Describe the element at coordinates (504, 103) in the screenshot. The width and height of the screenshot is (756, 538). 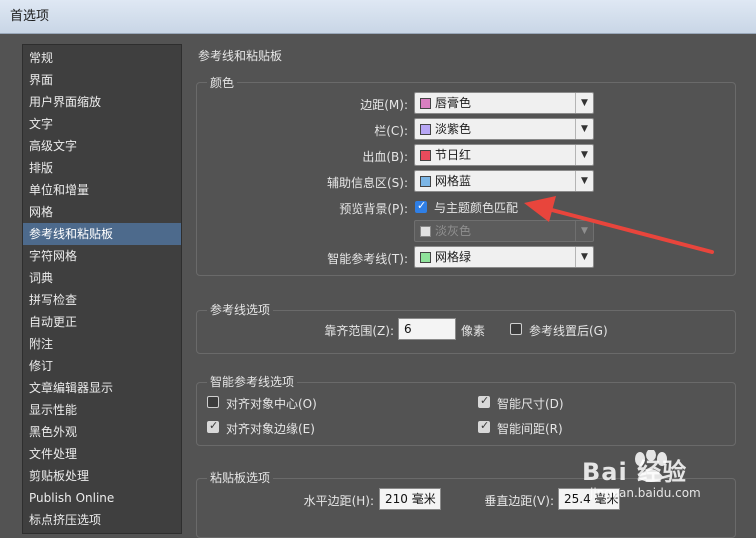
I see `margins-color-select: 唇膏色 ▼` at that location.